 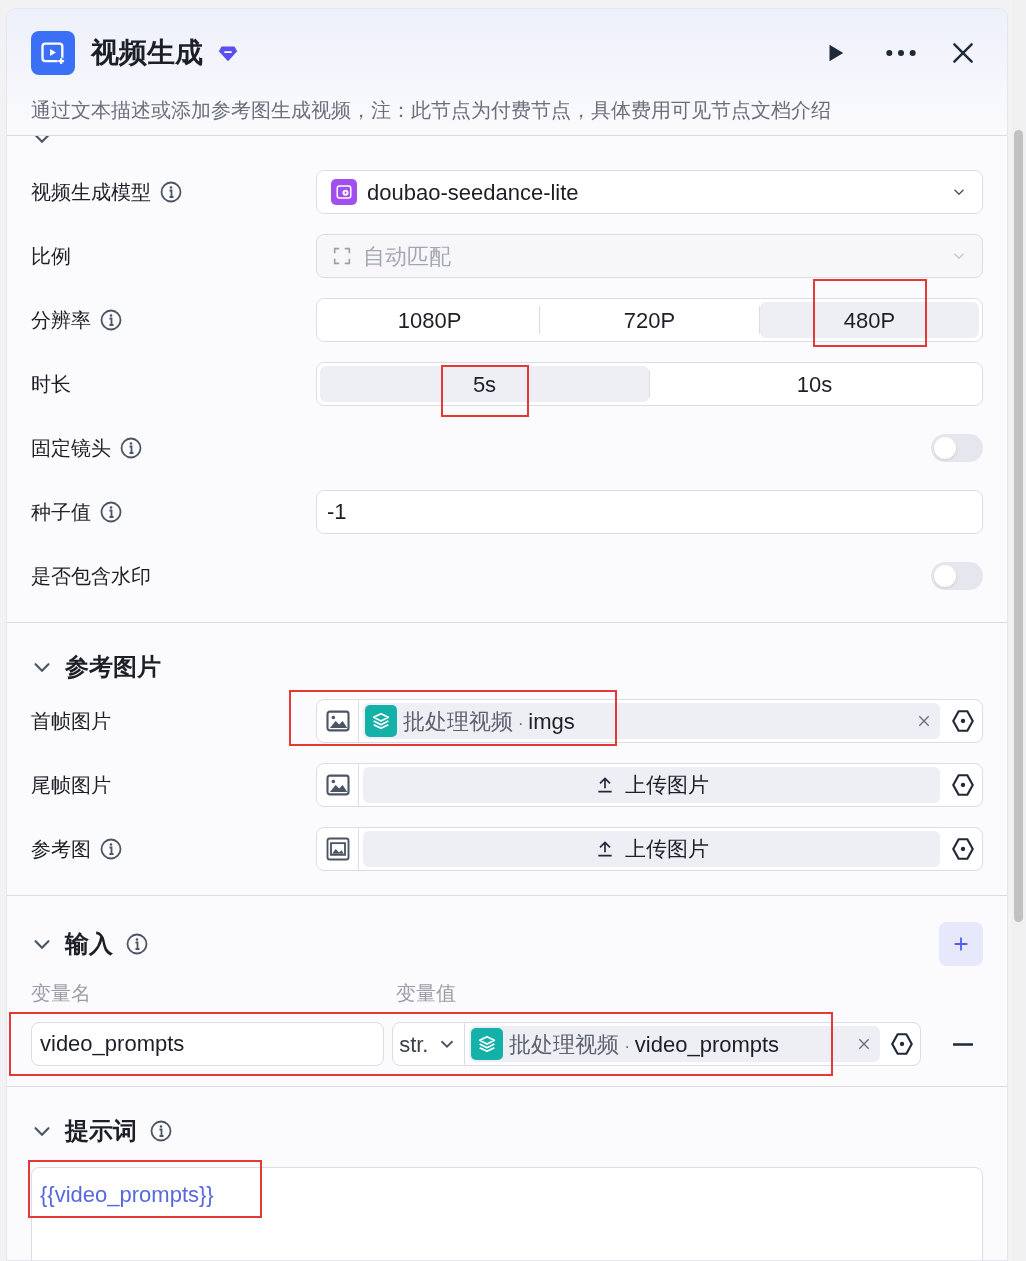 I want to click on section-title: 输入, so click(x=89, y=944).